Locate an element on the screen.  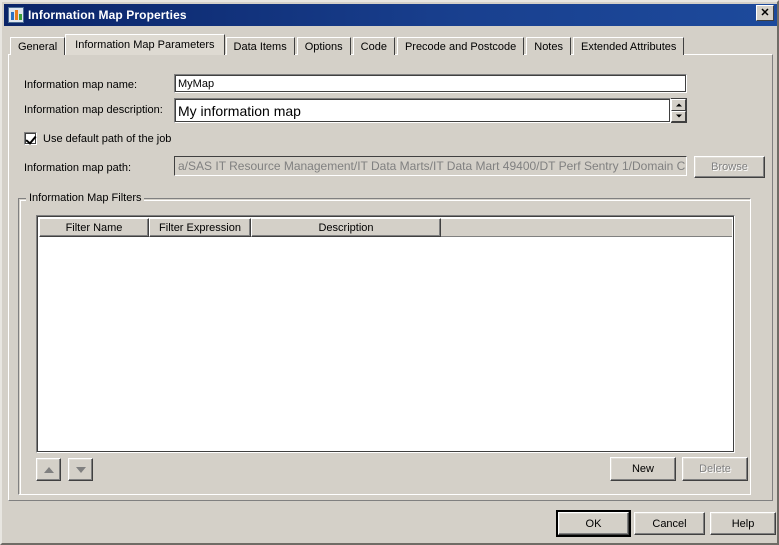
checkbox-check-icon is located at coordinates (30, 138).